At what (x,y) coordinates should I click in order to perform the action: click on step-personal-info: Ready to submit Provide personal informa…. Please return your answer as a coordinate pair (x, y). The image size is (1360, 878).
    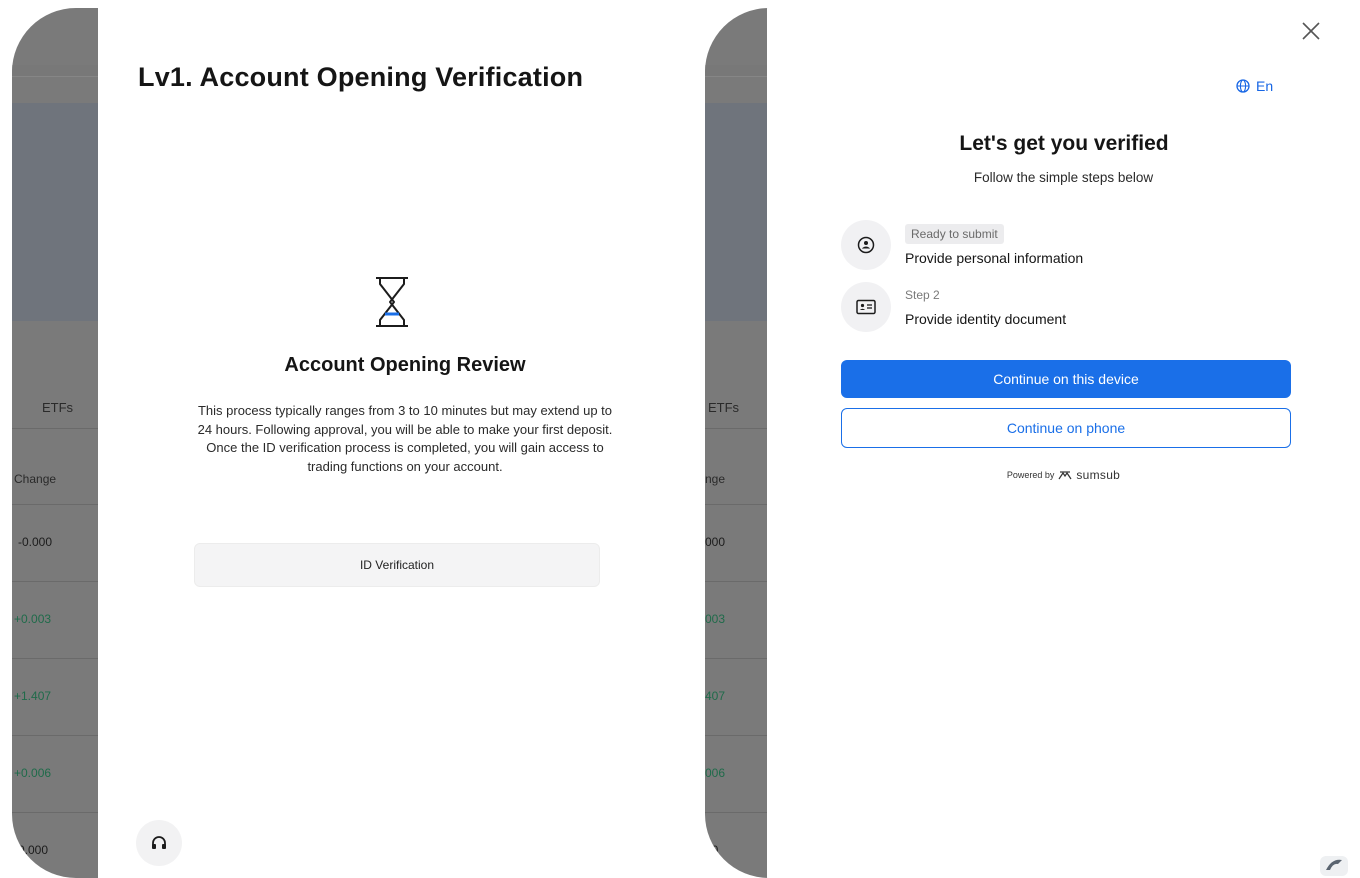
    Looking at the image, I should click on (962, 245).